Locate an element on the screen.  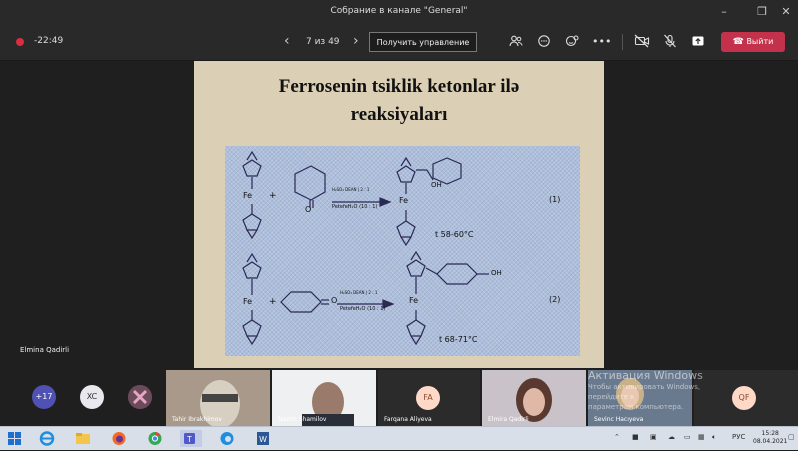
svg-text: W is located at coordinates (263, 439).